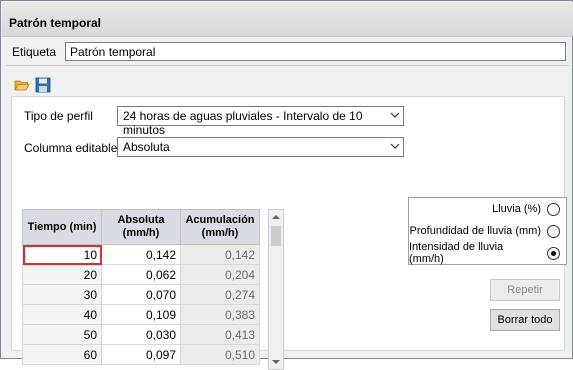 This screenshot has width=573, height=370. I want to click on cell-cumulative: 0,413, so click(220, 334).